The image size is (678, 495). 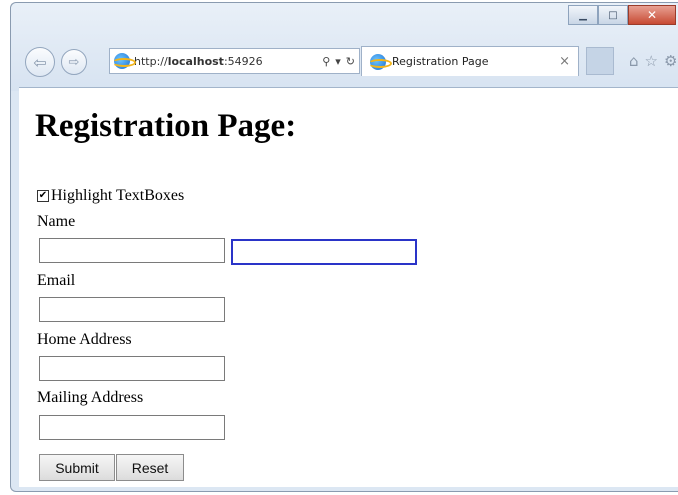 I want to click on address-bar: http://localhost:54926 ⚲ ▾ ↻, so click(x=234, y=61).